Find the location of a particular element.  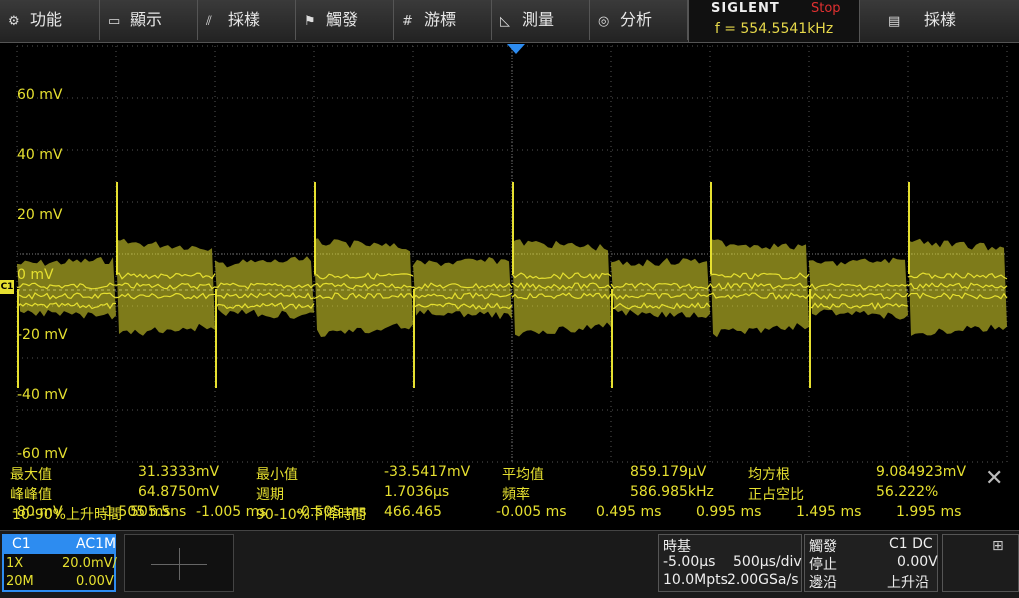

frequency-counter: f = 554.5541kHz is located at coordinates (774, 29).